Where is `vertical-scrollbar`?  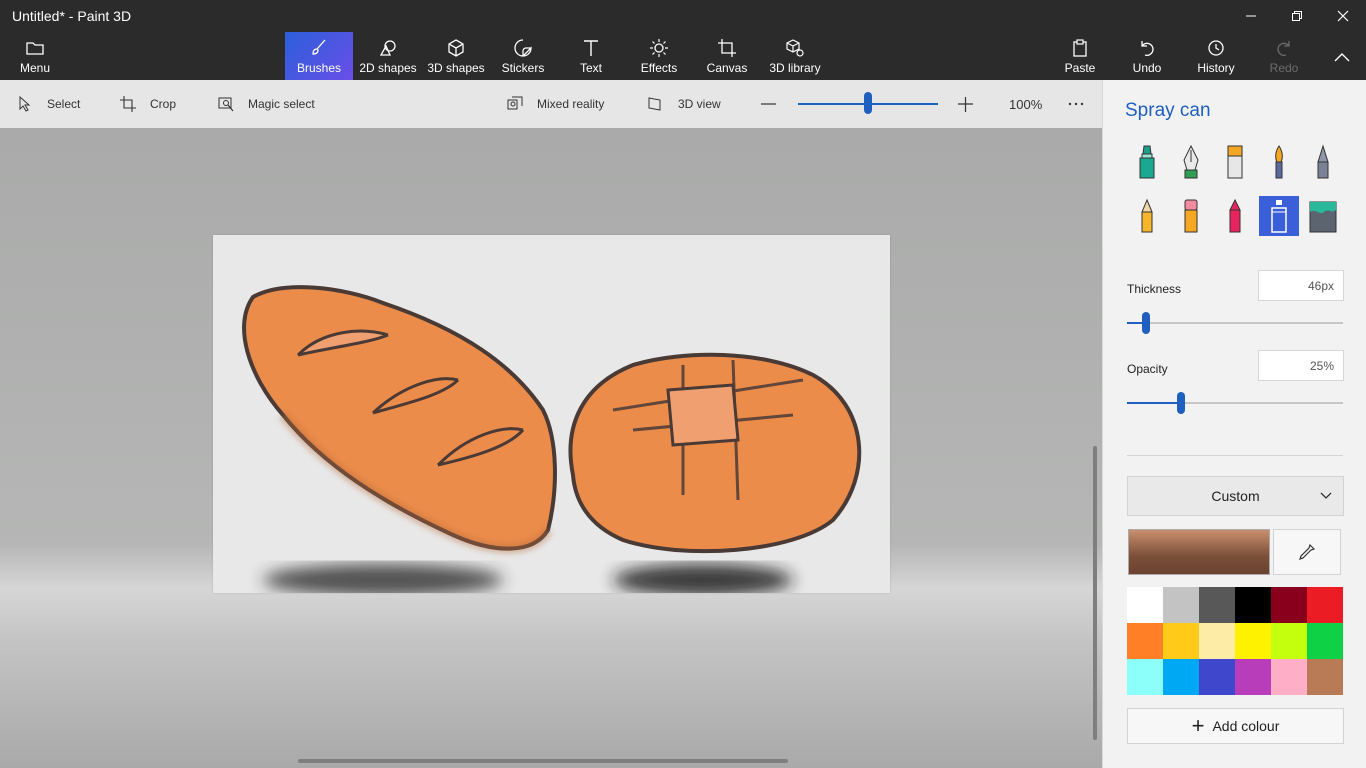
vertical-scrollbar is located at coordinates (1095, 593).